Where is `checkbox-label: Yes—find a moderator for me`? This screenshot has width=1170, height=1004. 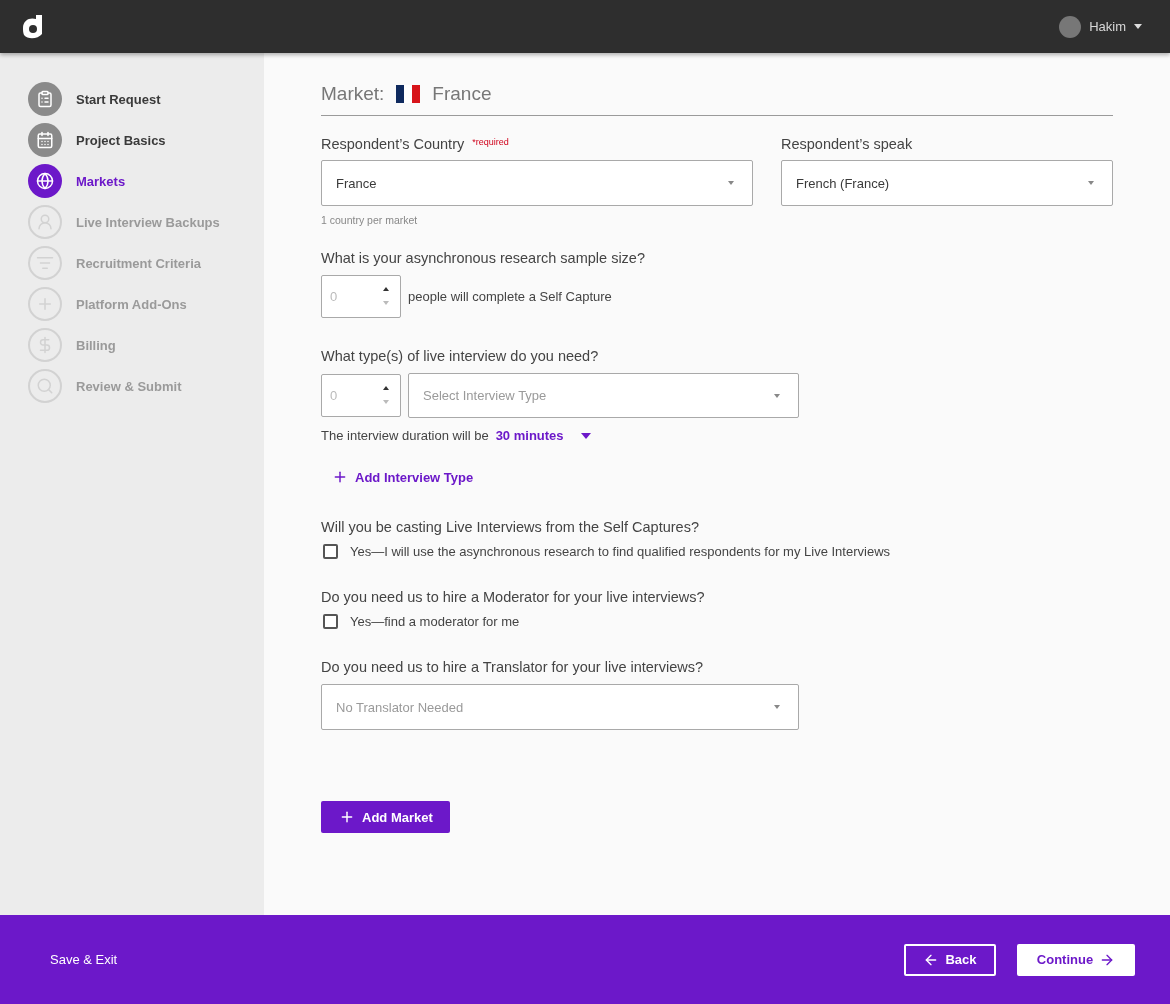
checkbox-label: Yes—find a moderator for me is located at coordinates (435, 621).